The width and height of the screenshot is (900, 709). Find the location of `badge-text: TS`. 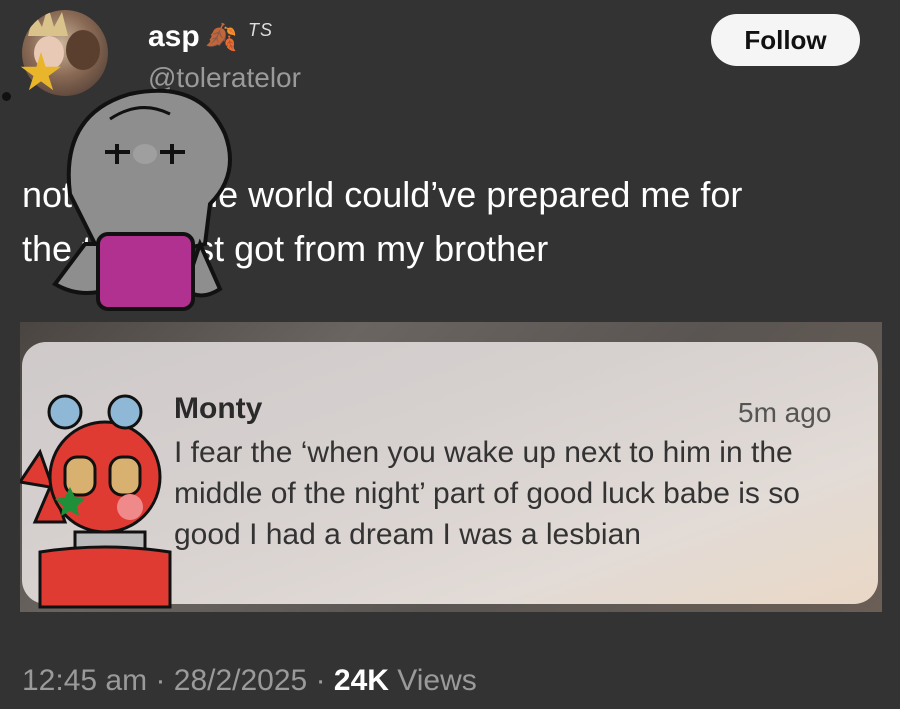

badge-text: TS is located at coordinates (261, 30).